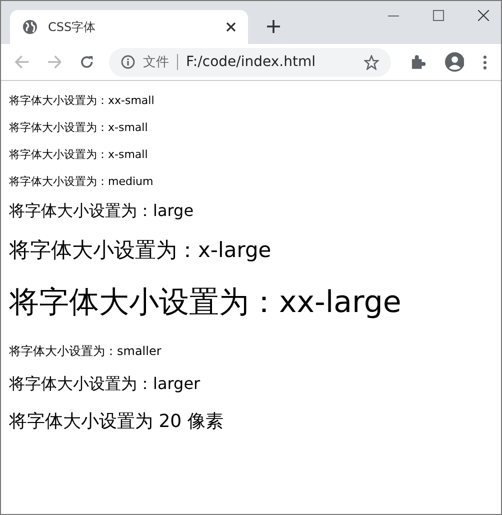 The width and height of the screenshot is (502, 515). Describe the element at coordinates (72, 27) in the screenshot. I see `tab-title: CSS字体` at that location.